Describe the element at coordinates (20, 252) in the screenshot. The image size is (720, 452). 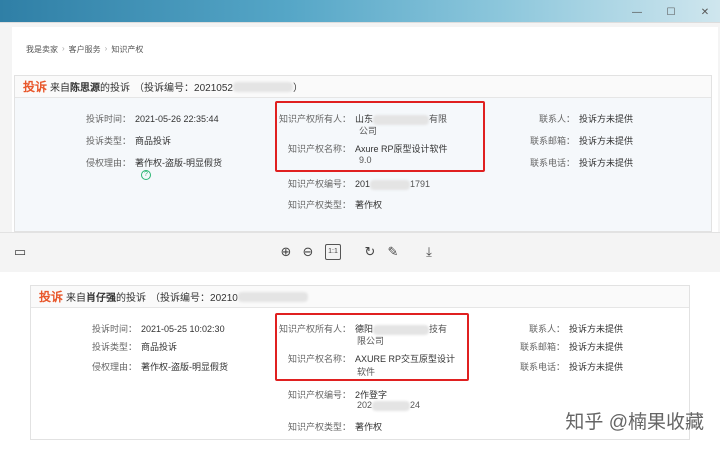
I see `layout-icon: ▭` at that location.